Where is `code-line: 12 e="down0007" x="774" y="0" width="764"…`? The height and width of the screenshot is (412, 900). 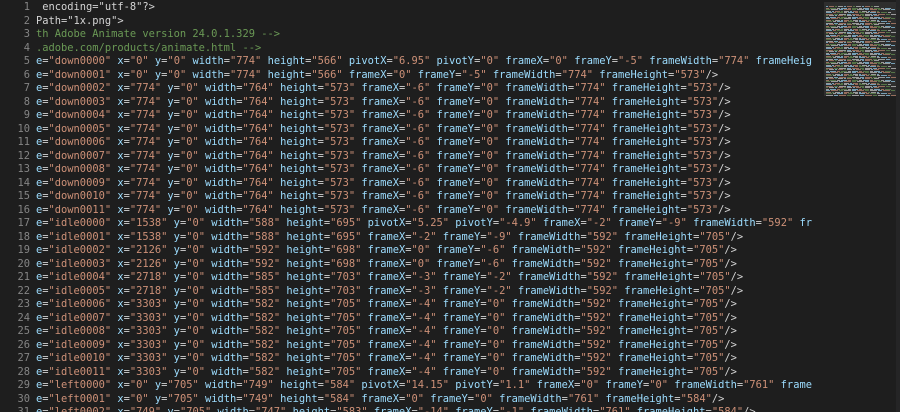
code-line: 12 e="down0007" x="774" y="0" width="764"… is located at coordinates (406, 157).